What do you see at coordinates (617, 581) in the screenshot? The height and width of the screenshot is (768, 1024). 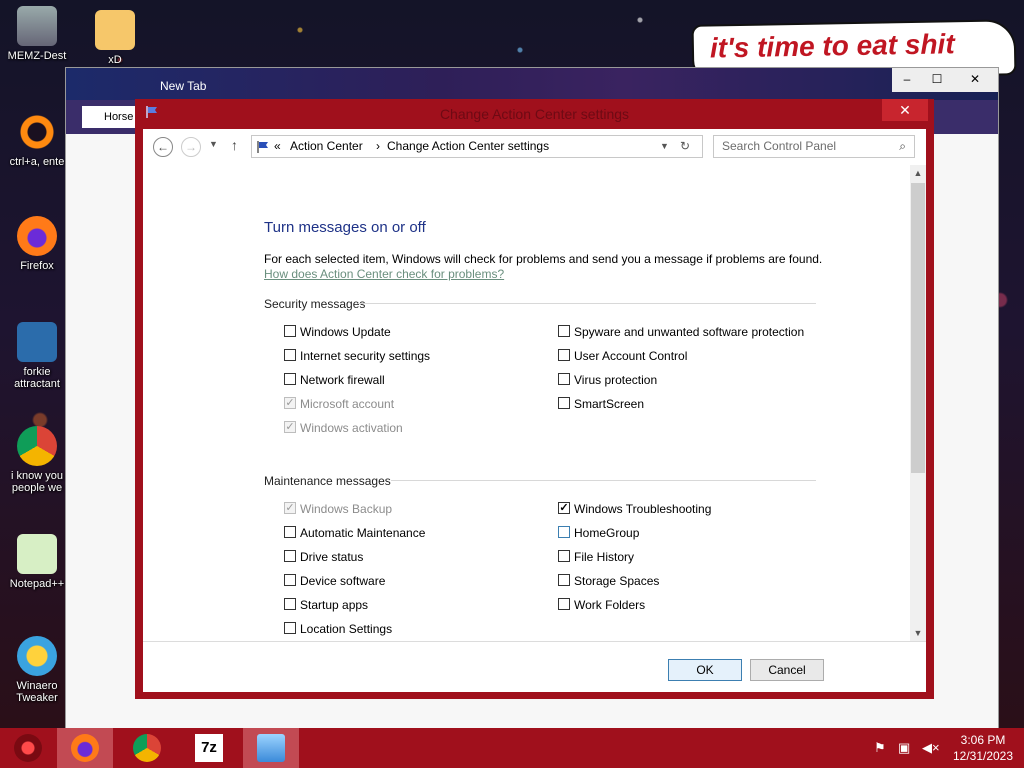 I see `checkbox-label: Storage Spaces` at bounding box center [617, 581].